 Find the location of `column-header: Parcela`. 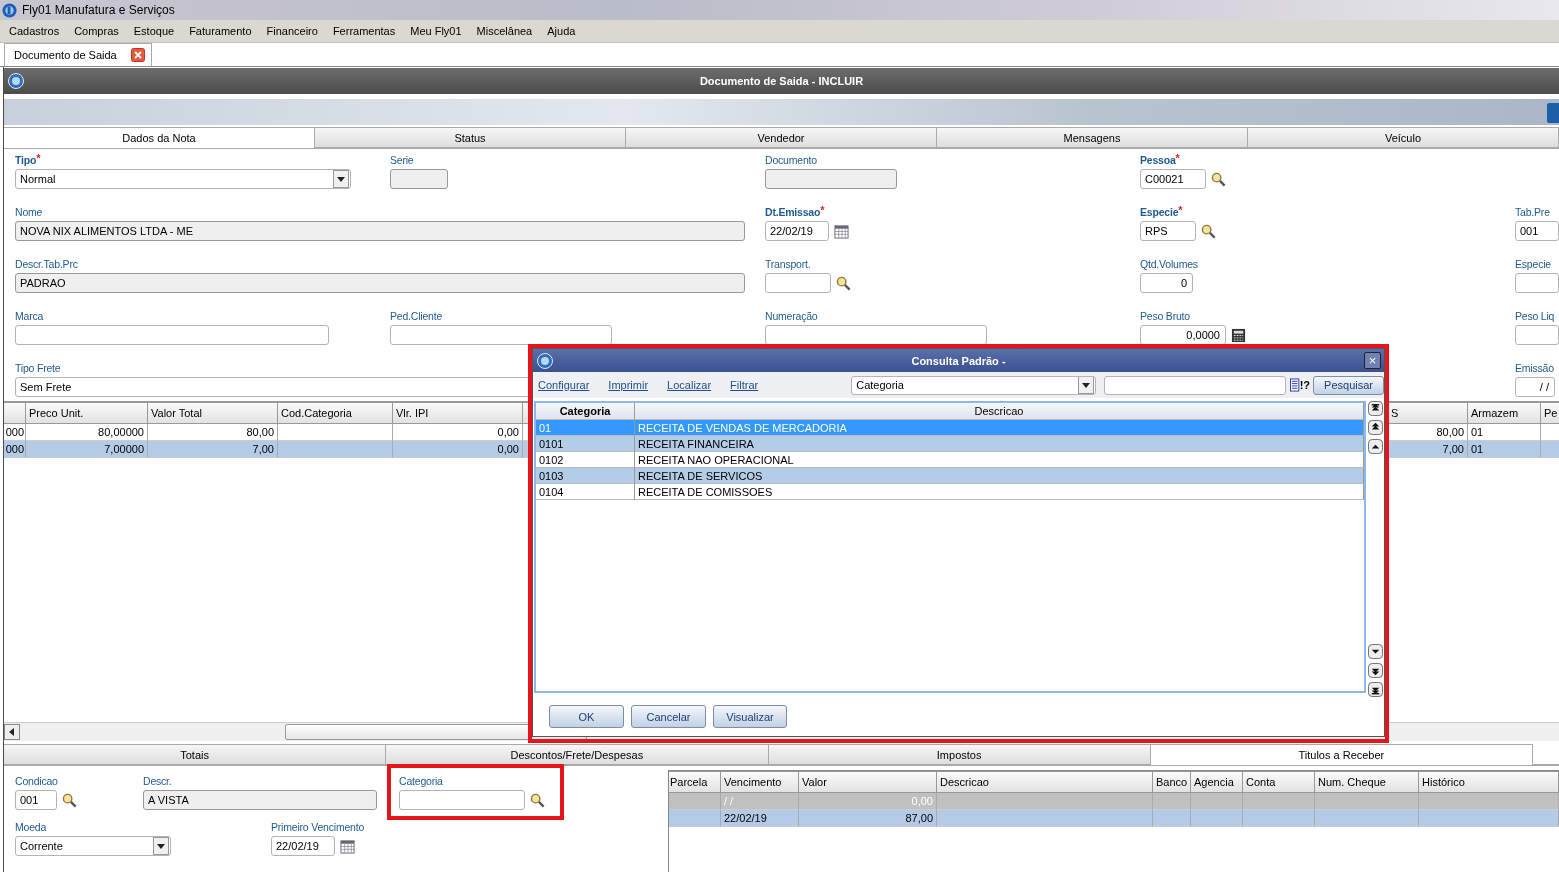

column-header: Parcela is located at coordinates (695, 782).